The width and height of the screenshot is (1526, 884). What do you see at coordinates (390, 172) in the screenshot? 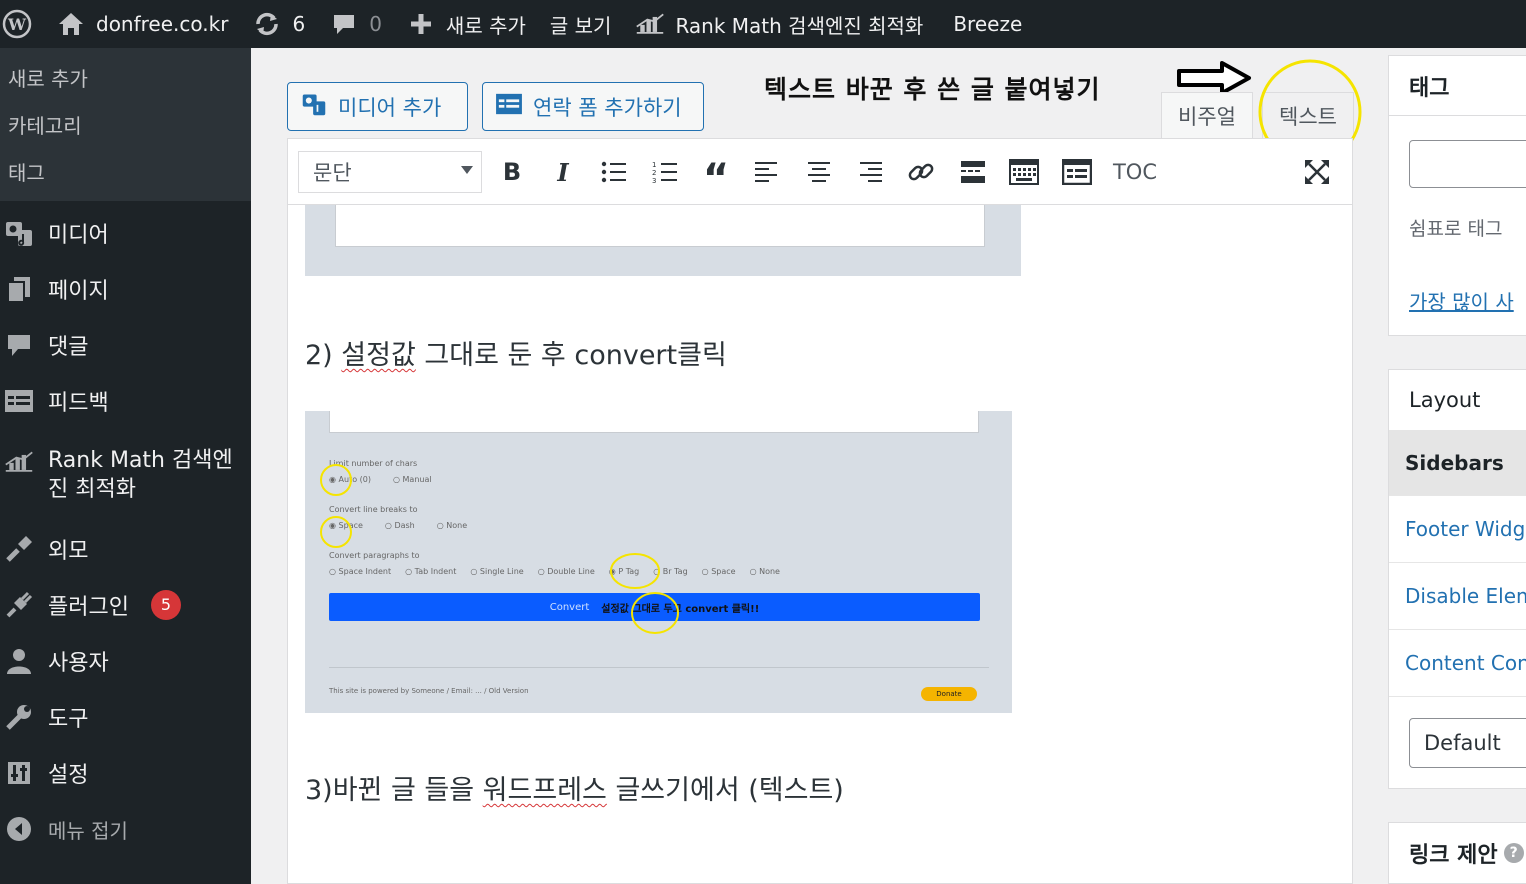
I see `format-select: 문단` at bounding box center [390, 172].